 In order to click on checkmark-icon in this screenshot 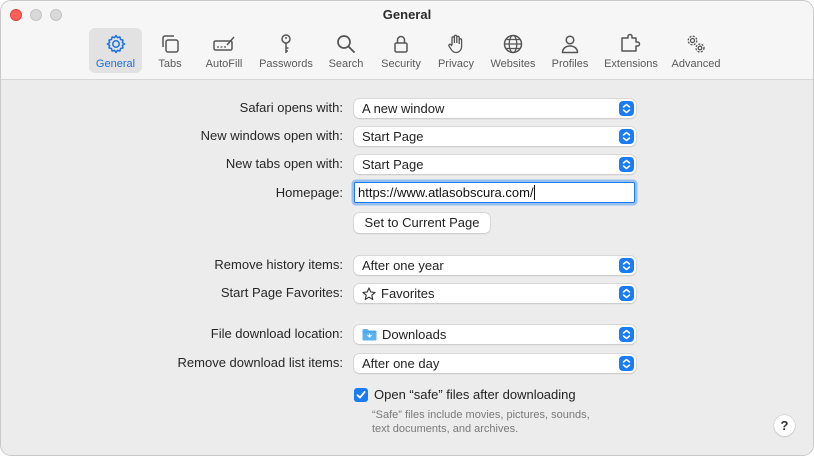, I will do `click(361, 395)`.